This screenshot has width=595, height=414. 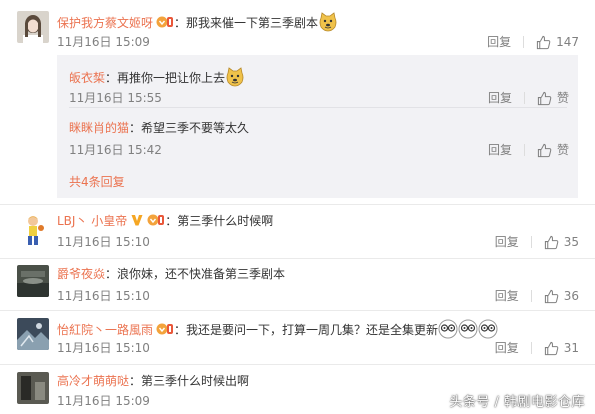 What do you see at coordinates (571, 348) in the screenshot?
I see `like-count: 31` at bounding box center [571, 348].